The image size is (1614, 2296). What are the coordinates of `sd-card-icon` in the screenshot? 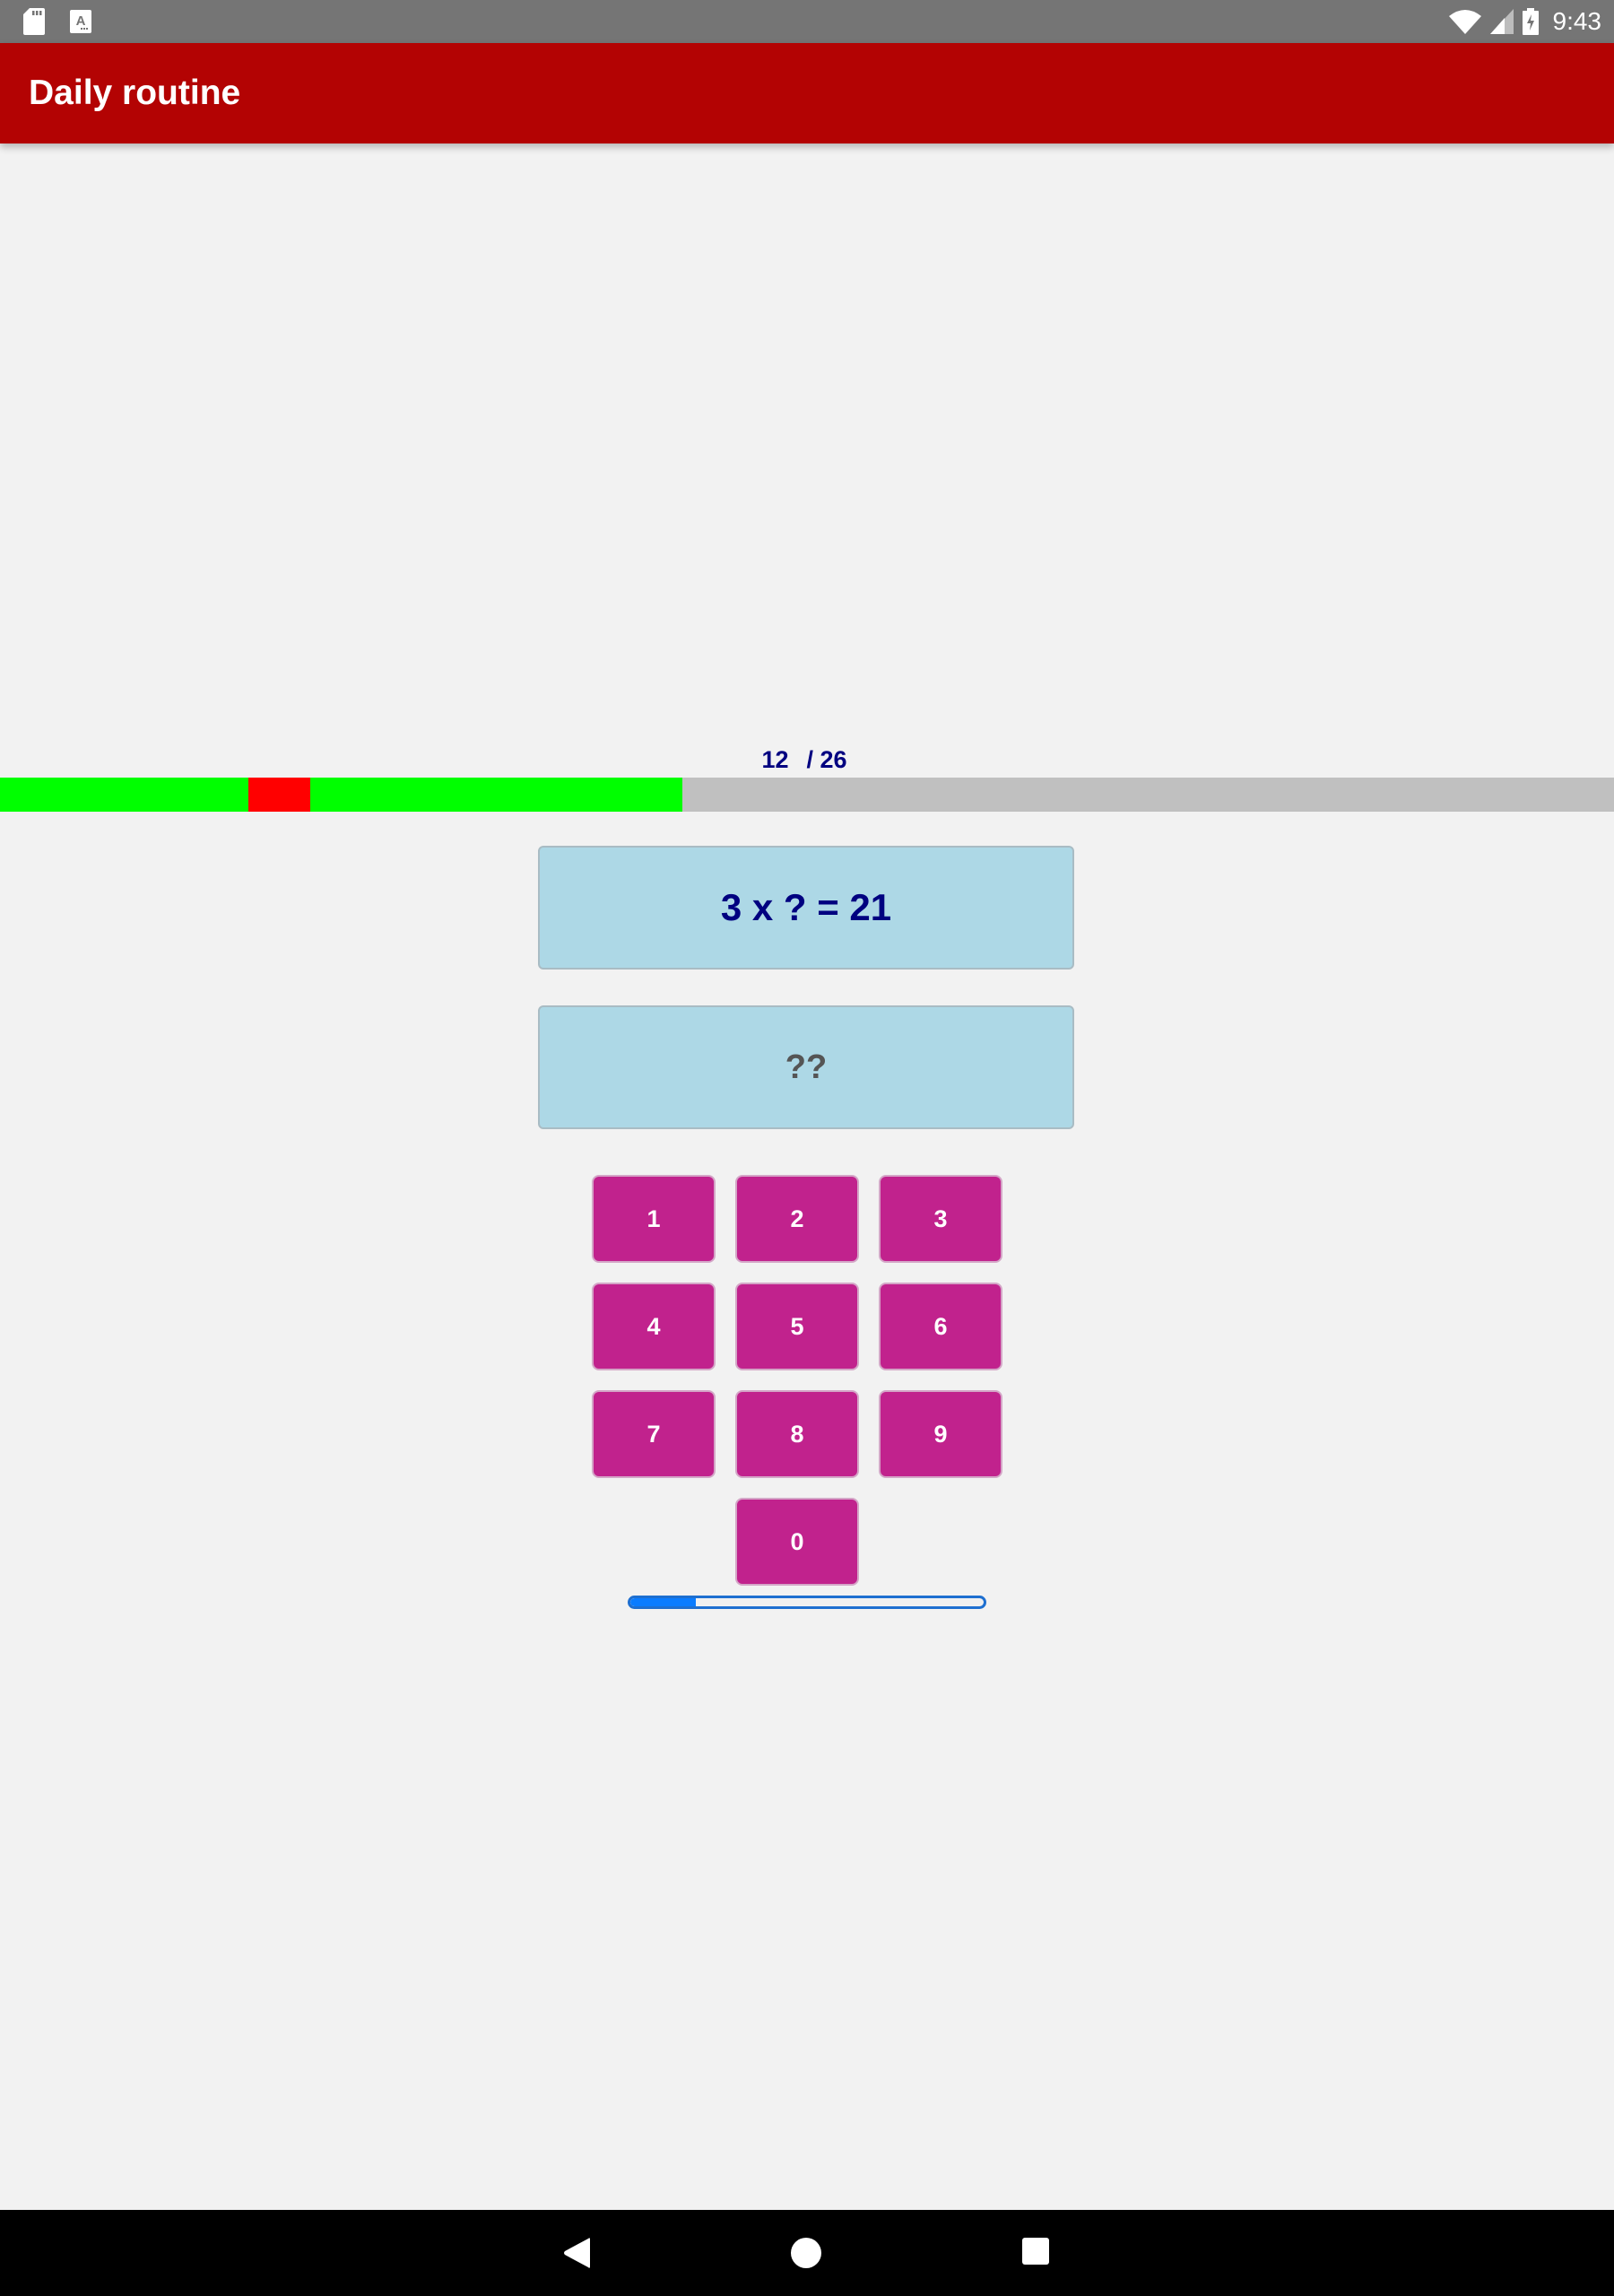 It's located at (34, 21).